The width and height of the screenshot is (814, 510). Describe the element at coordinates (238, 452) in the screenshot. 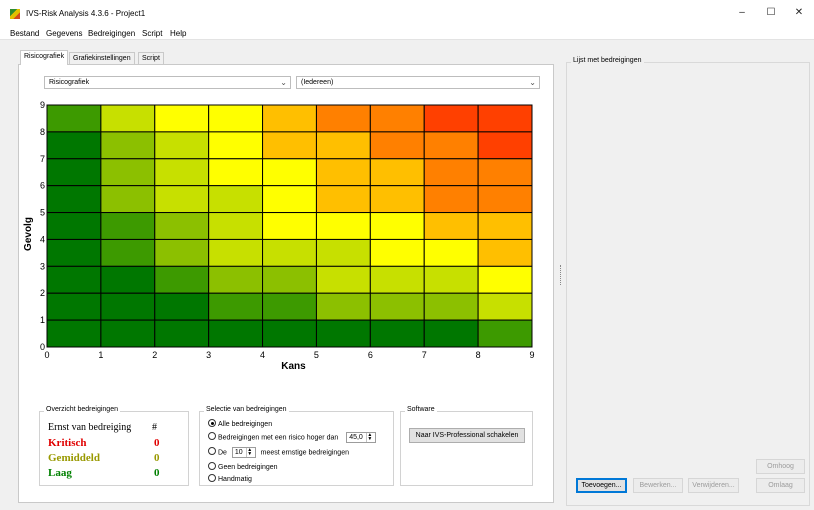

I see `top-n-value: 10` at that location.